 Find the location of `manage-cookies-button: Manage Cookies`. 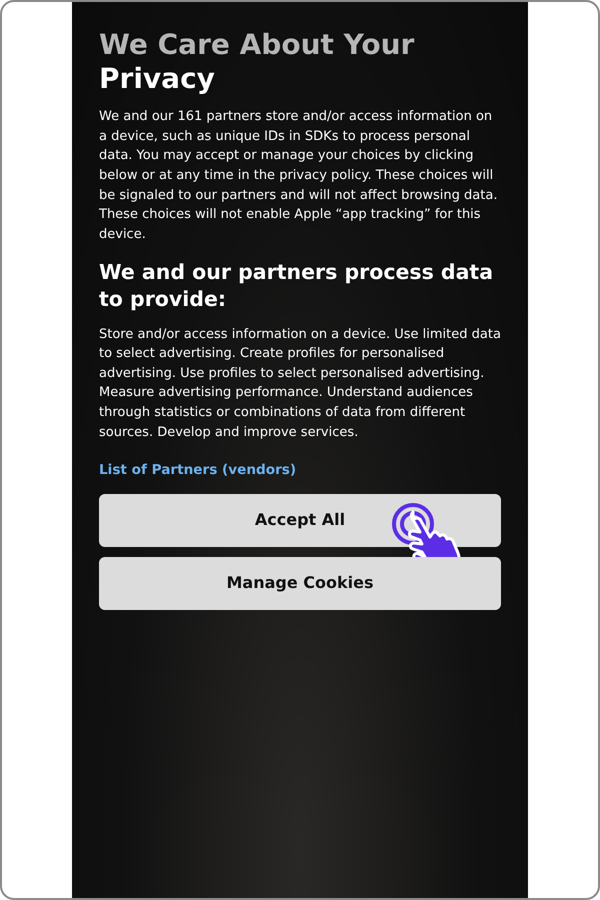

manage-cookies-button: Manage Cookies is located at coordinates (300, 583).